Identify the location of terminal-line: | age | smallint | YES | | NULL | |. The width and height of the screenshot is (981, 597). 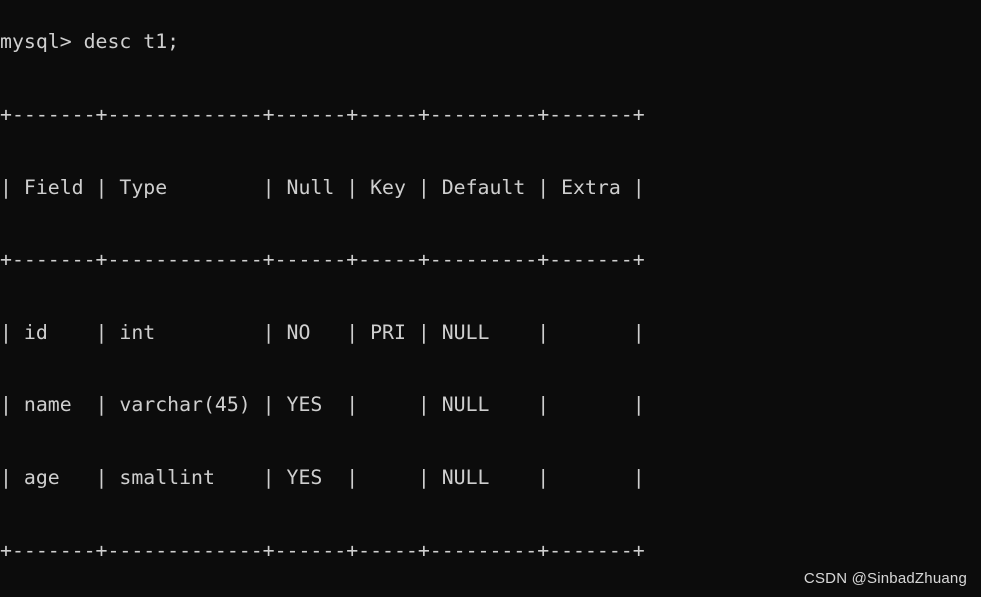
(322, 477).